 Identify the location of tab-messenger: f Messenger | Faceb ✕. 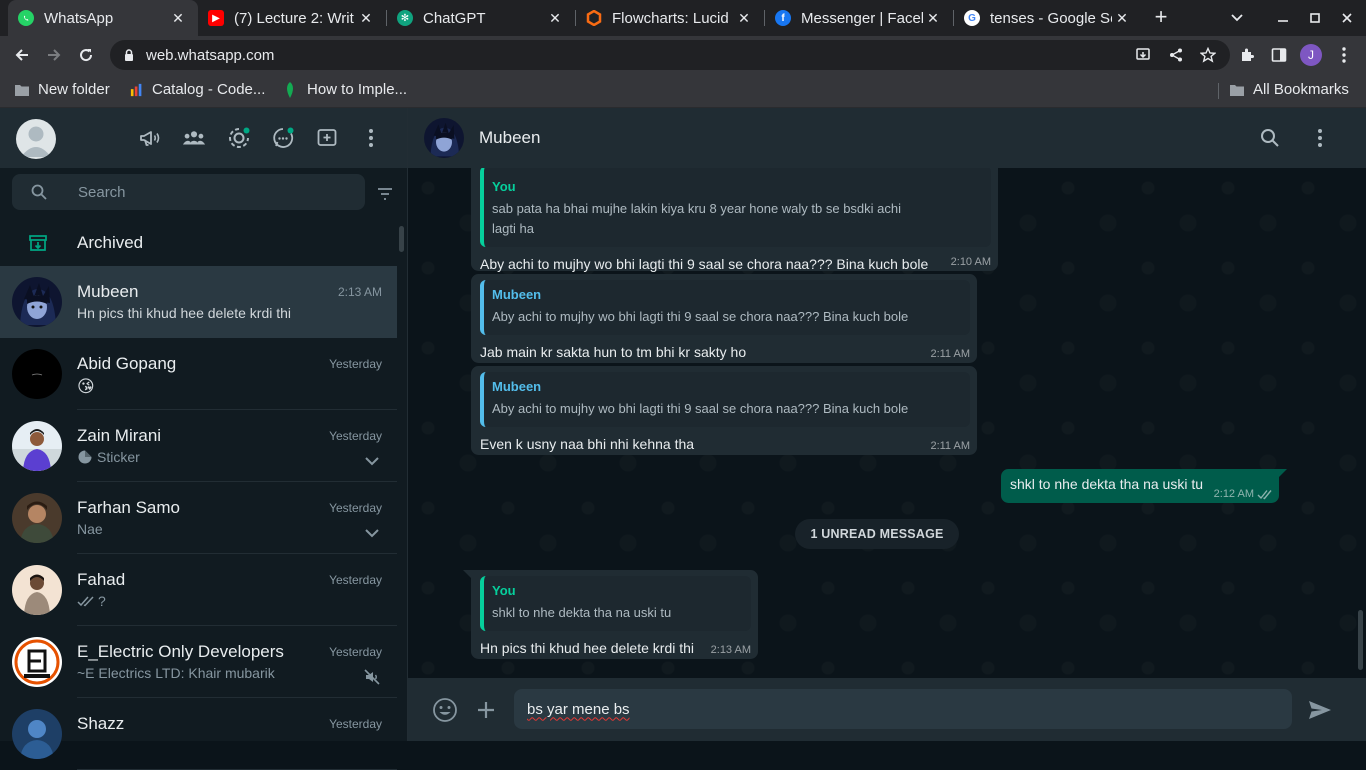
(859, 18).